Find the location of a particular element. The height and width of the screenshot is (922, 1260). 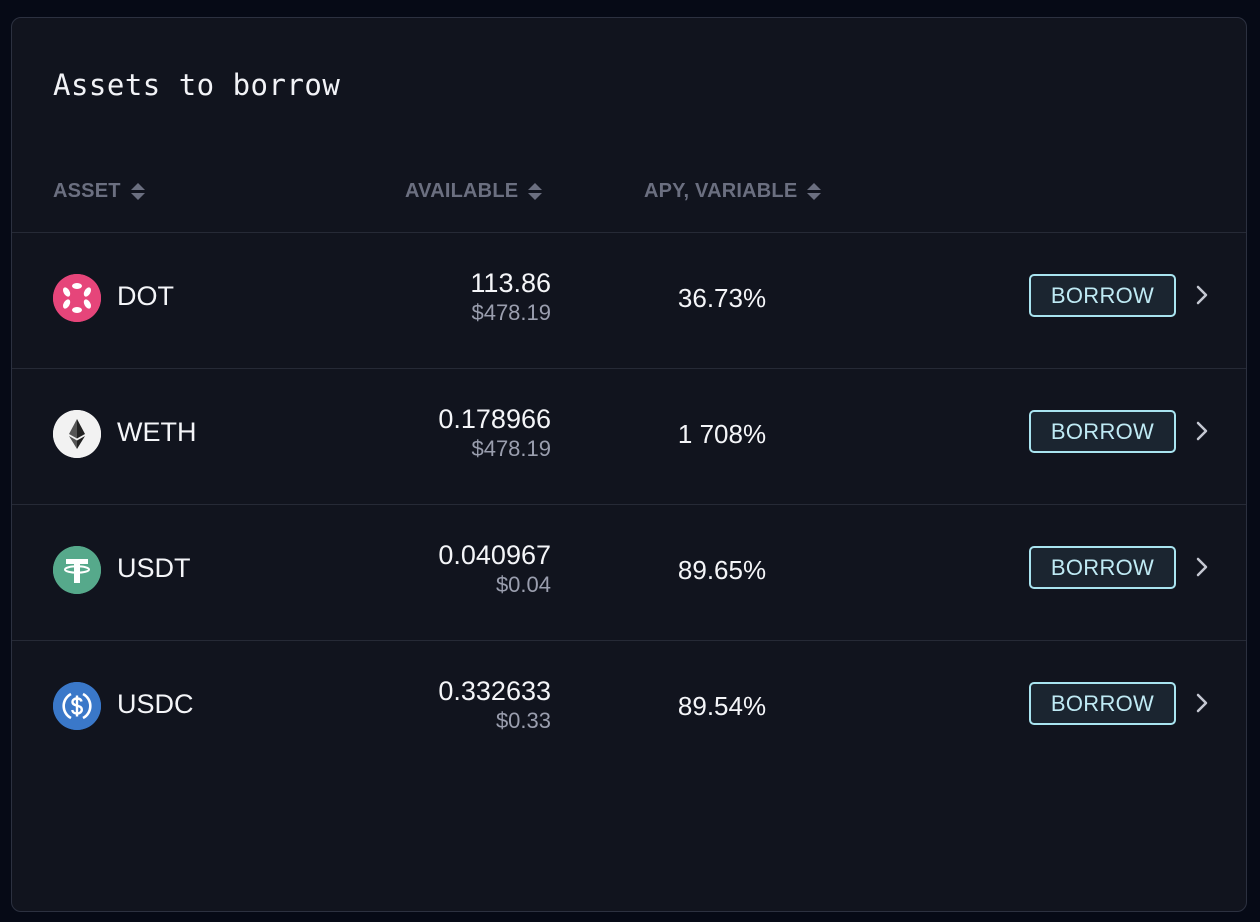

column-header-asset: ASSET is located at coordinates (99, 191).